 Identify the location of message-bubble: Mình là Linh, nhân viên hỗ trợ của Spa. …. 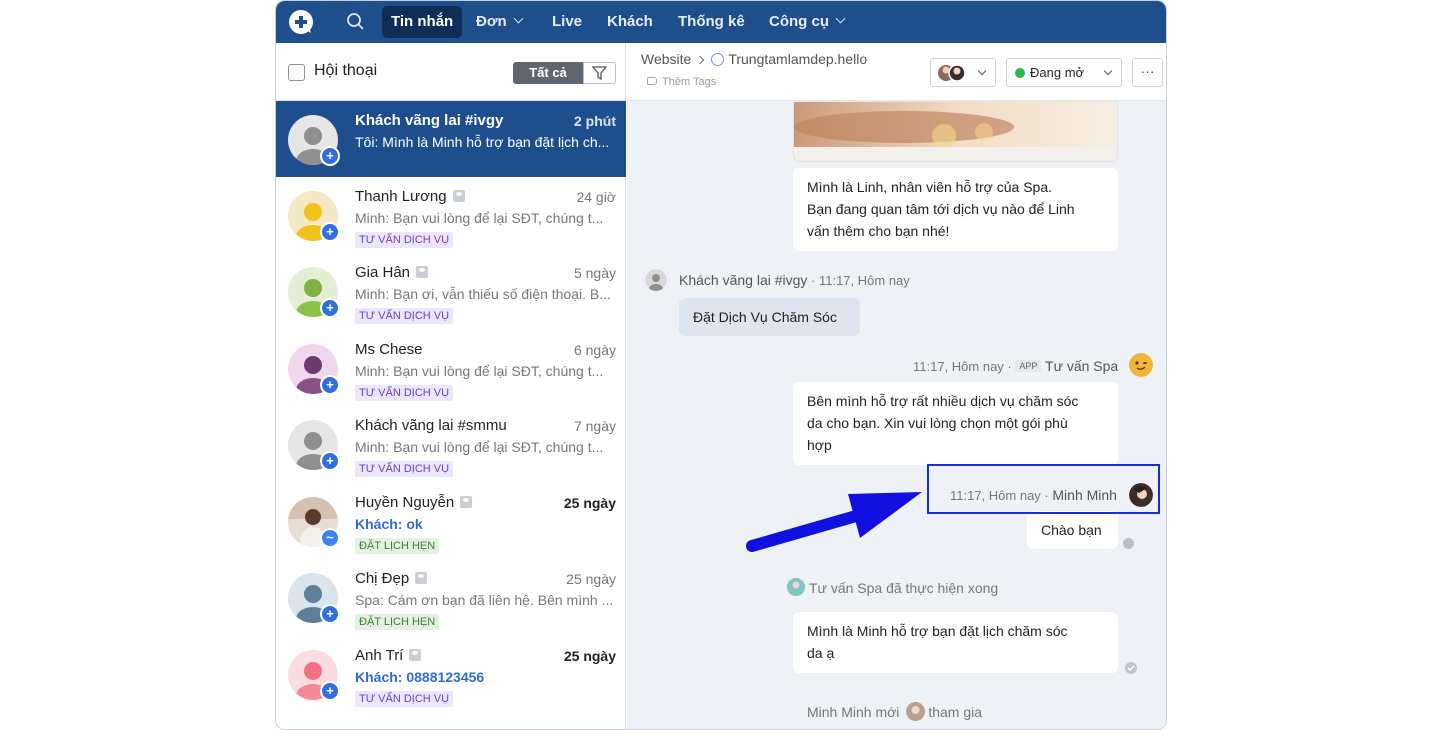
(955, 209).